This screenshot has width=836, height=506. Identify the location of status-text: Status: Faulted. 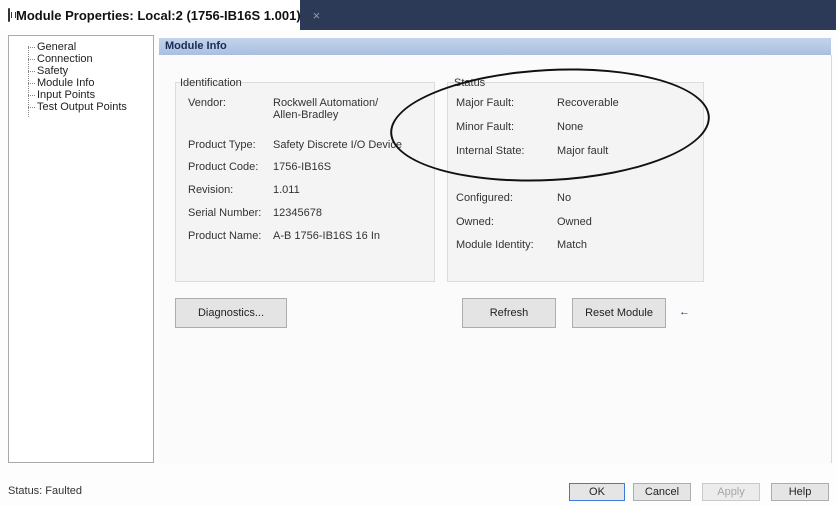
(45, 491).